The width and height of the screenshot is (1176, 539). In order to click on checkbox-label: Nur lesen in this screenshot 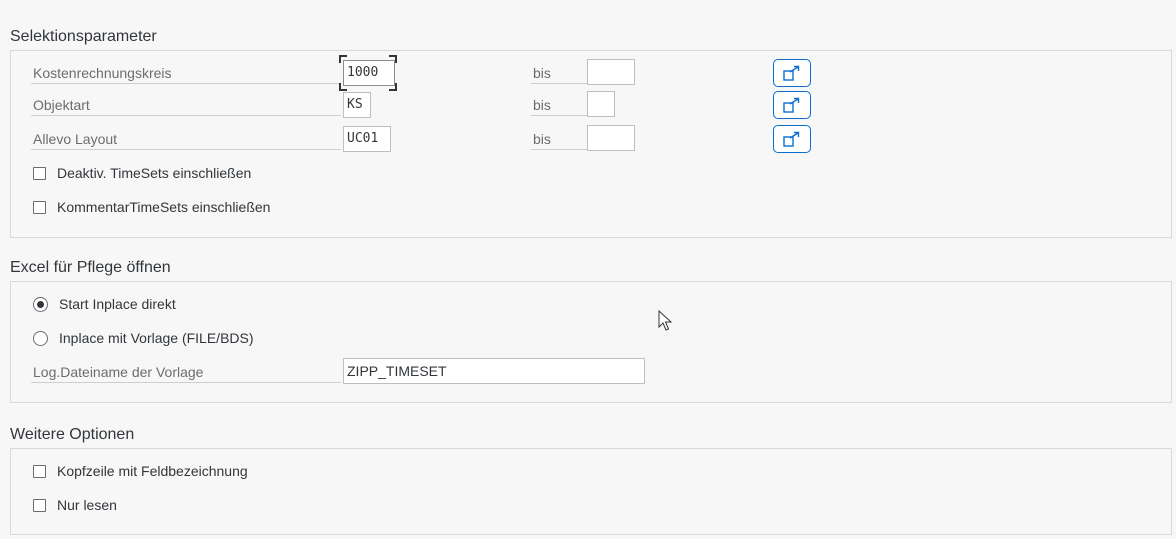, I will do `click(87, 505)`.